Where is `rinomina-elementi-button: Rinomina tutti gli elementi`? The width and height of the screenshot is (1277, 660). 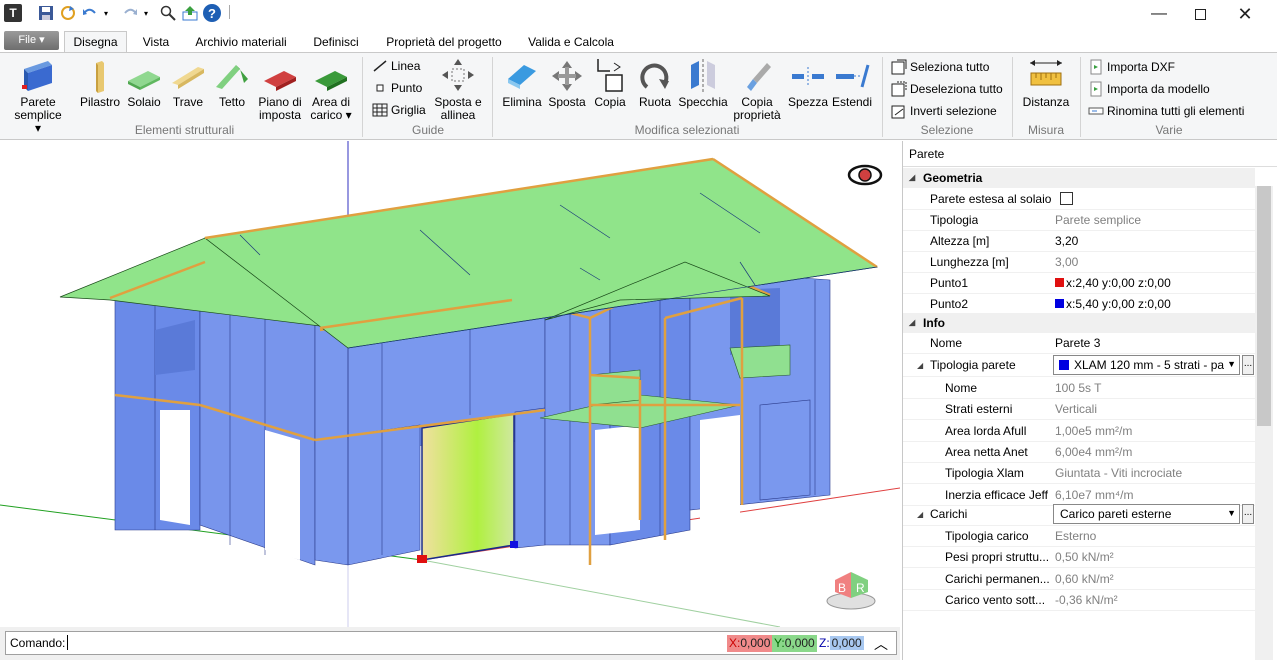 rinomina-elementi-button: Rinomina tutti gli elementi is located at coordinates (1166, 111).